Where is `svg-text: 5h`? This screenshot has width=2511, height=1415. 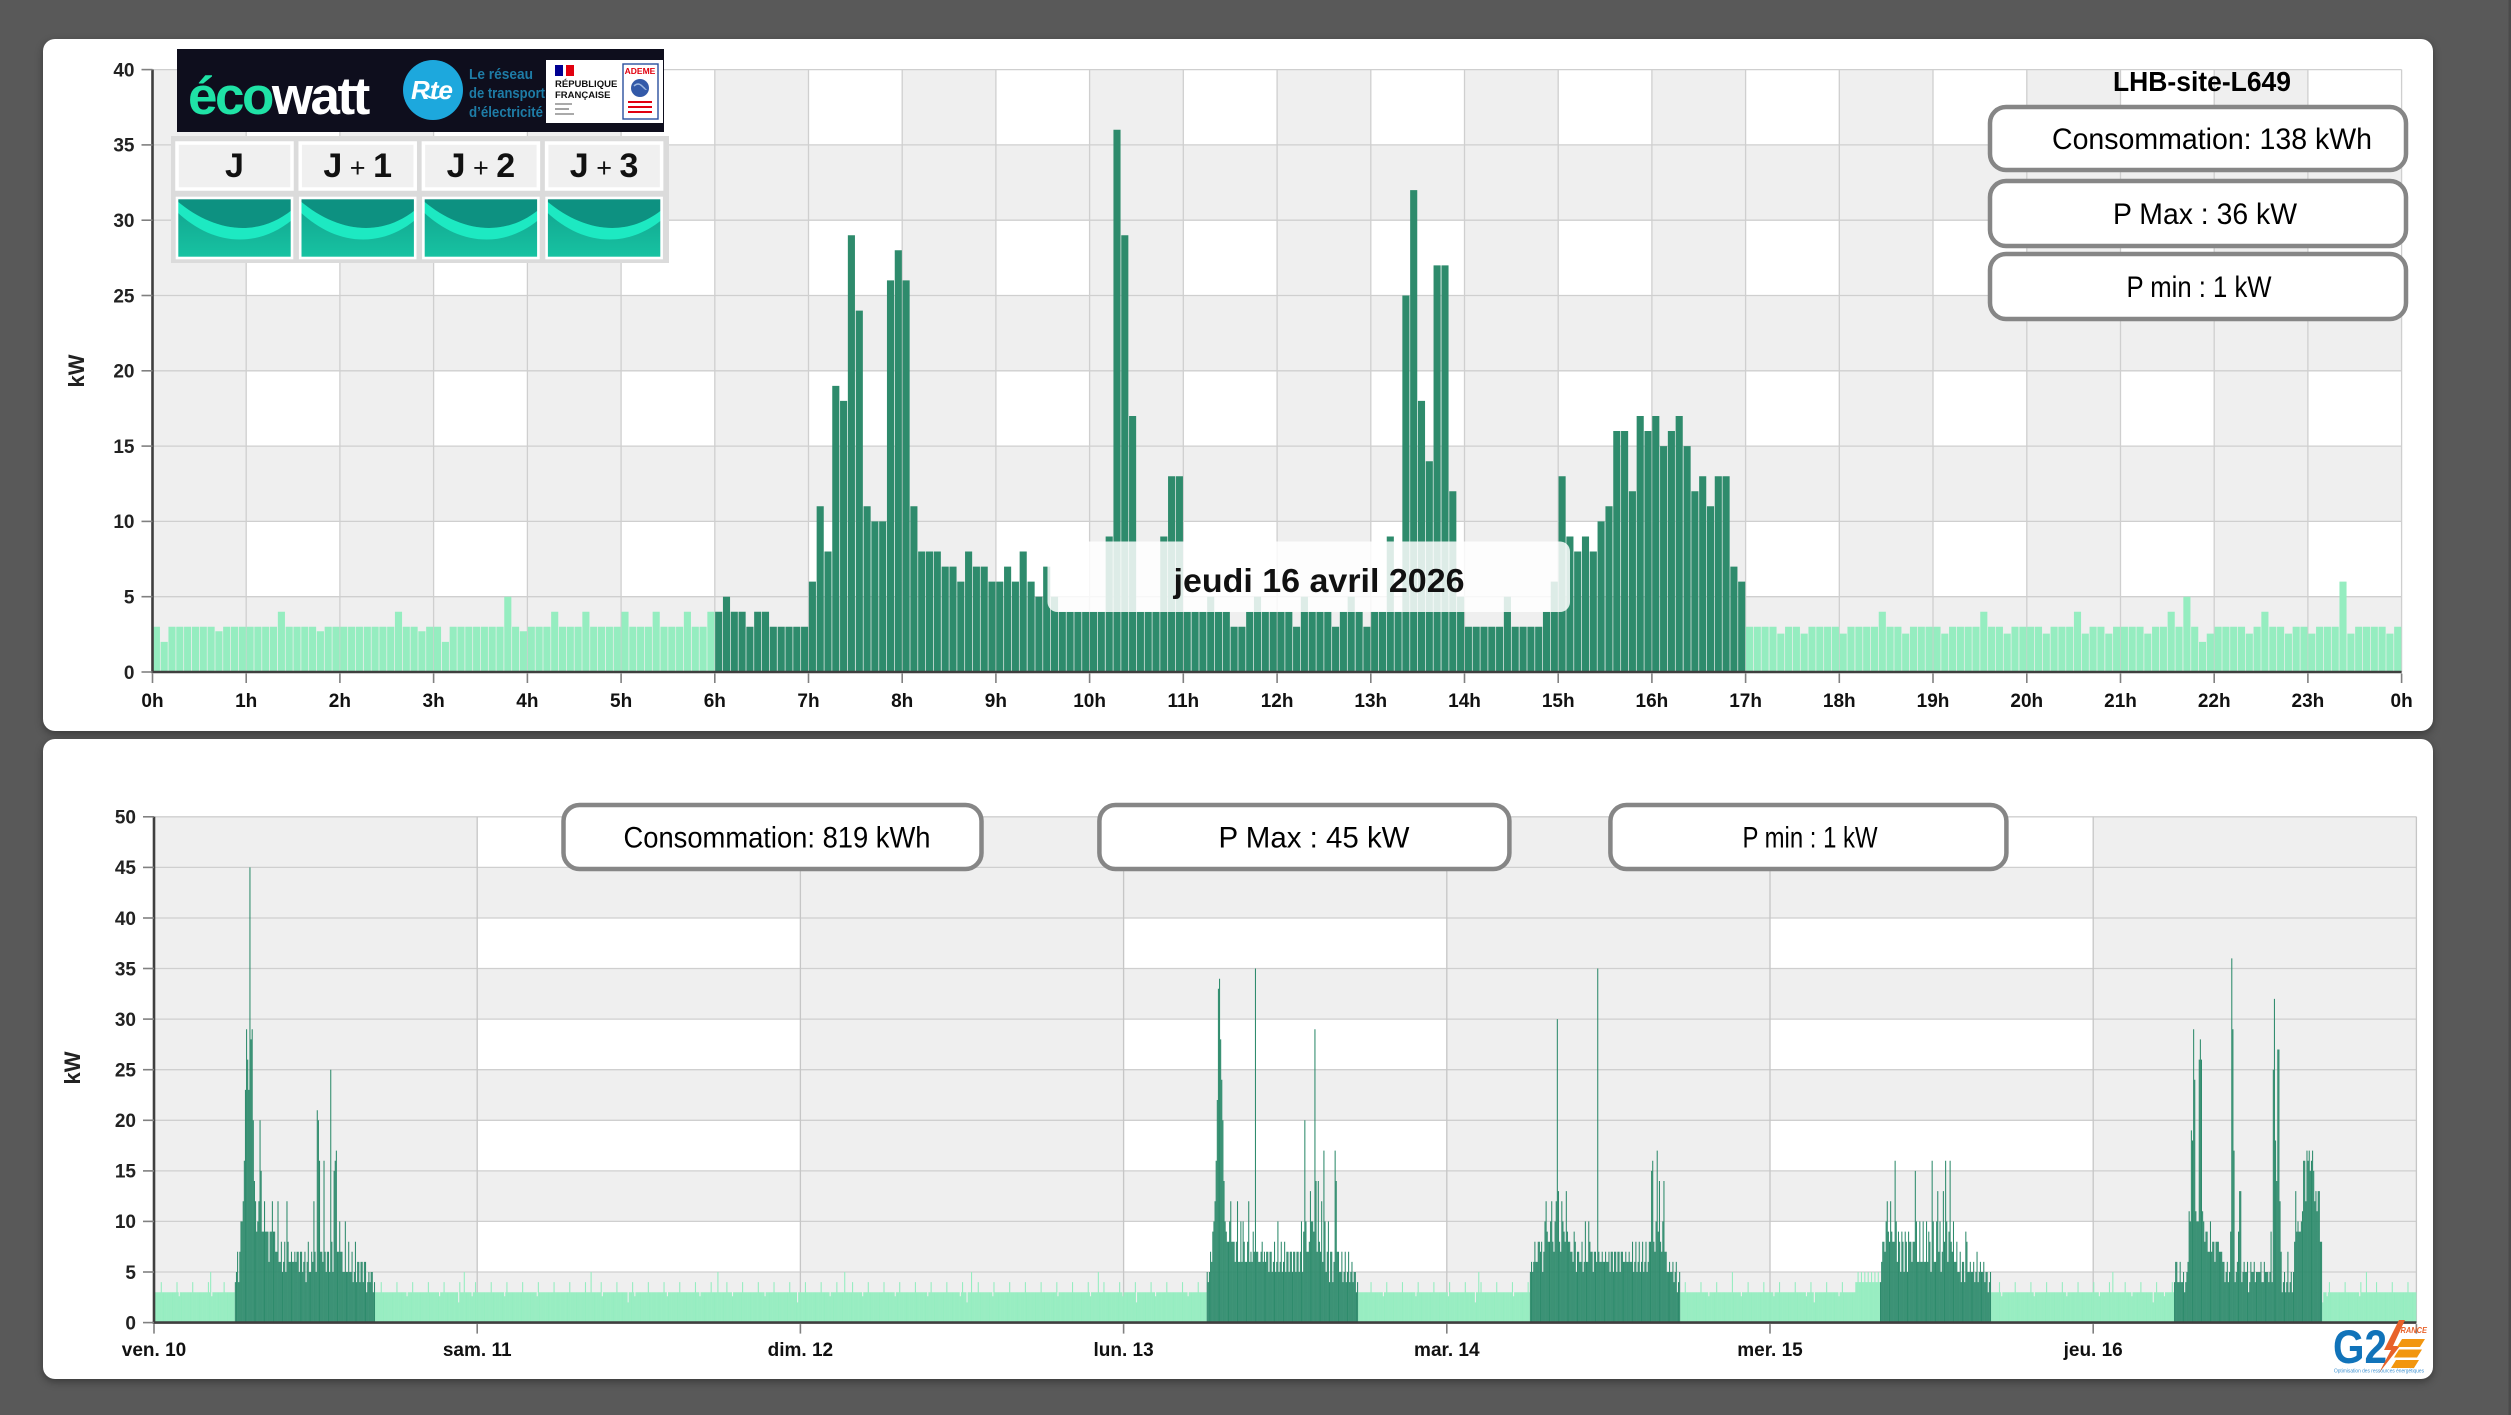 svg-text: 5h is located at coordinates (621, 701).